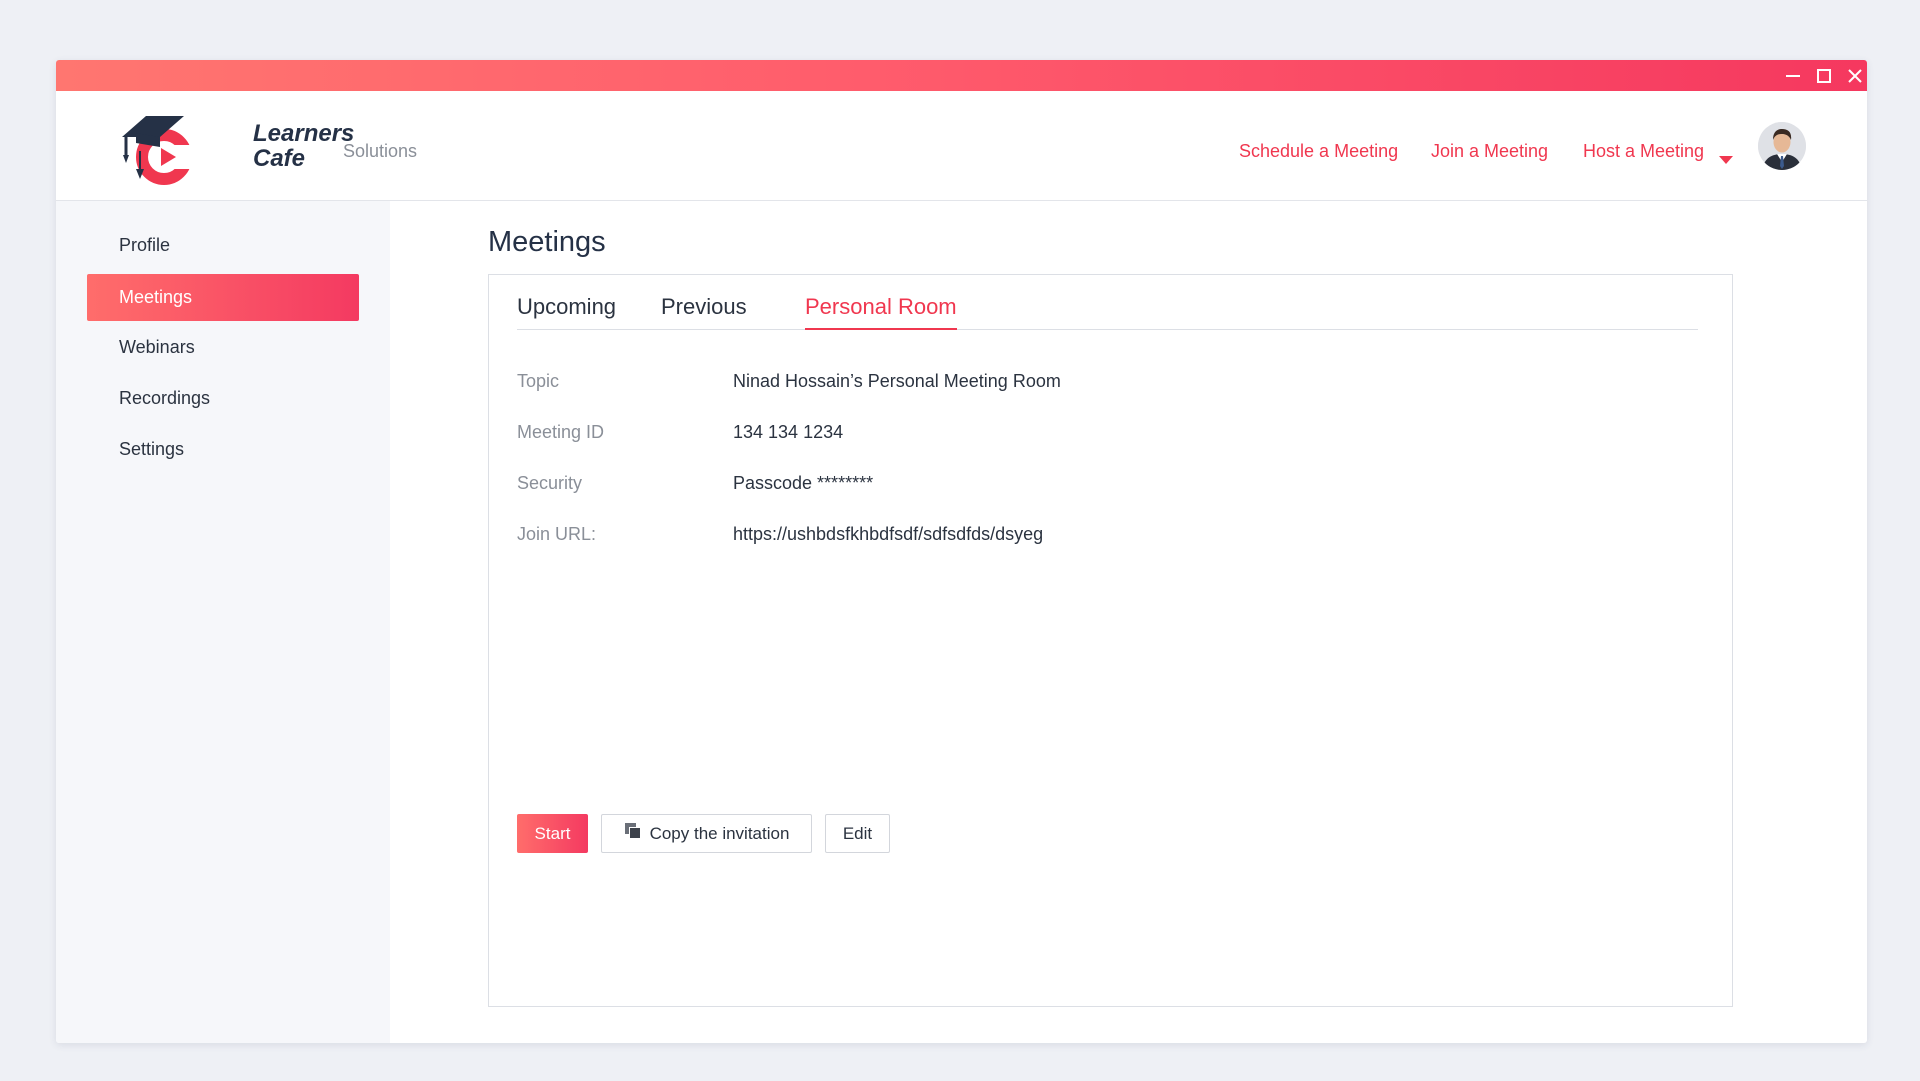 Image resolution: width=1920 pixels, height=1081 pixels. I want to click on brand-line1: Learners, so click(304, 133).